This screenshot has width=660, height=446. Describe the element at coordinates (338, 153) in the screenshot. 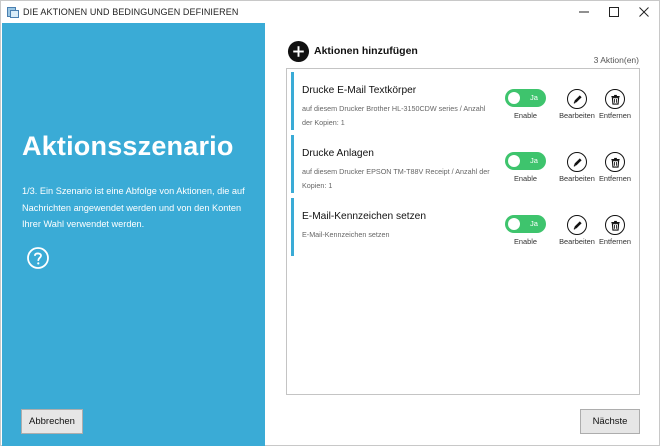

I see `action-title: Drucke Anlagen` at that location.